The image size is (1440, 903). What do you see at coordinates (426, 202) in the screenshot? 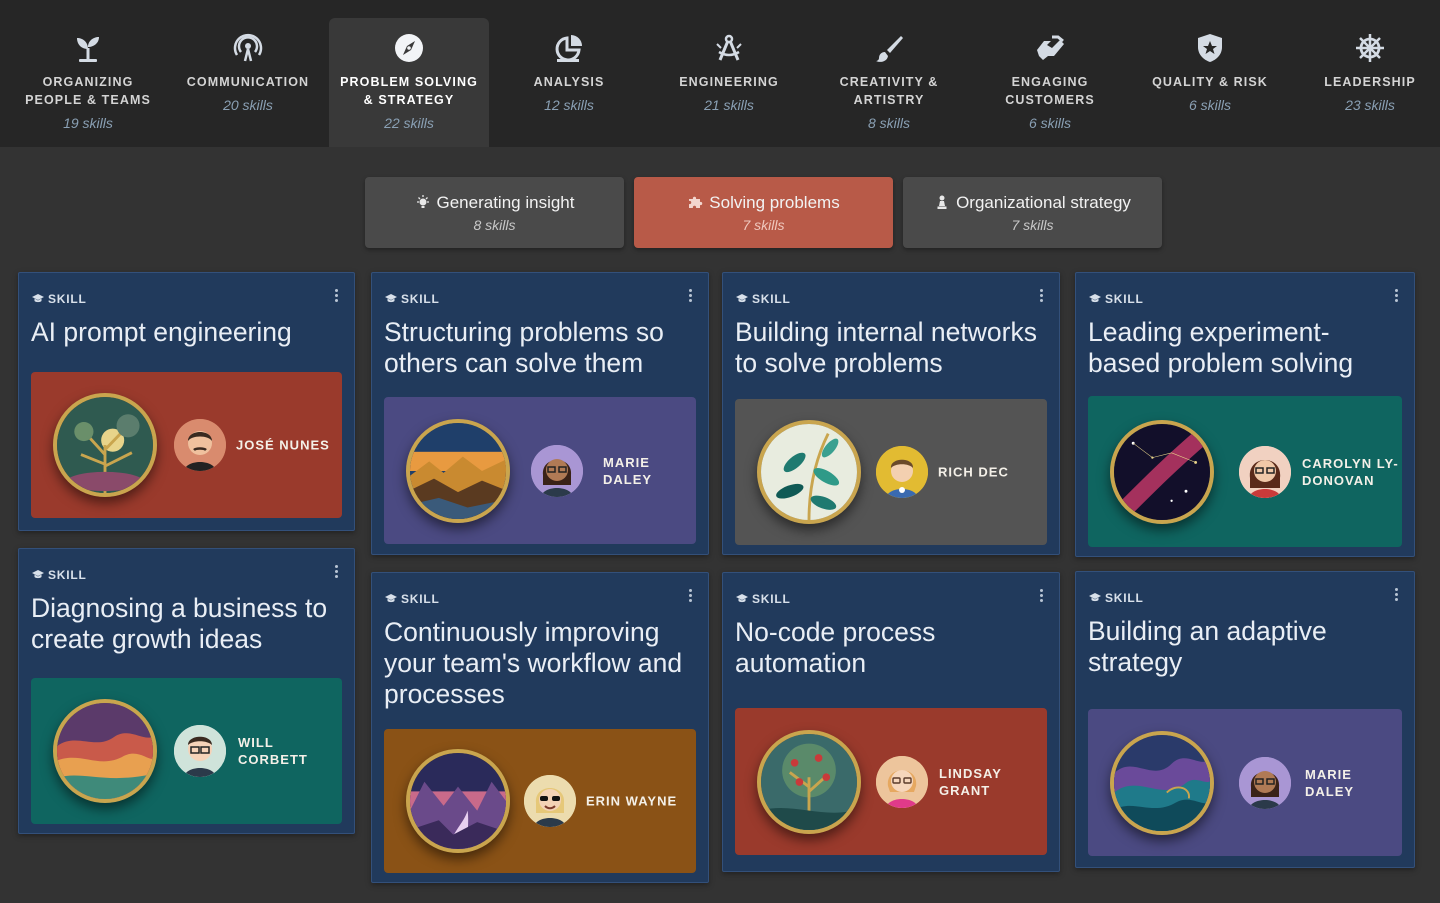
I see `lightbulb-icon` at bounding box center [426, 202].